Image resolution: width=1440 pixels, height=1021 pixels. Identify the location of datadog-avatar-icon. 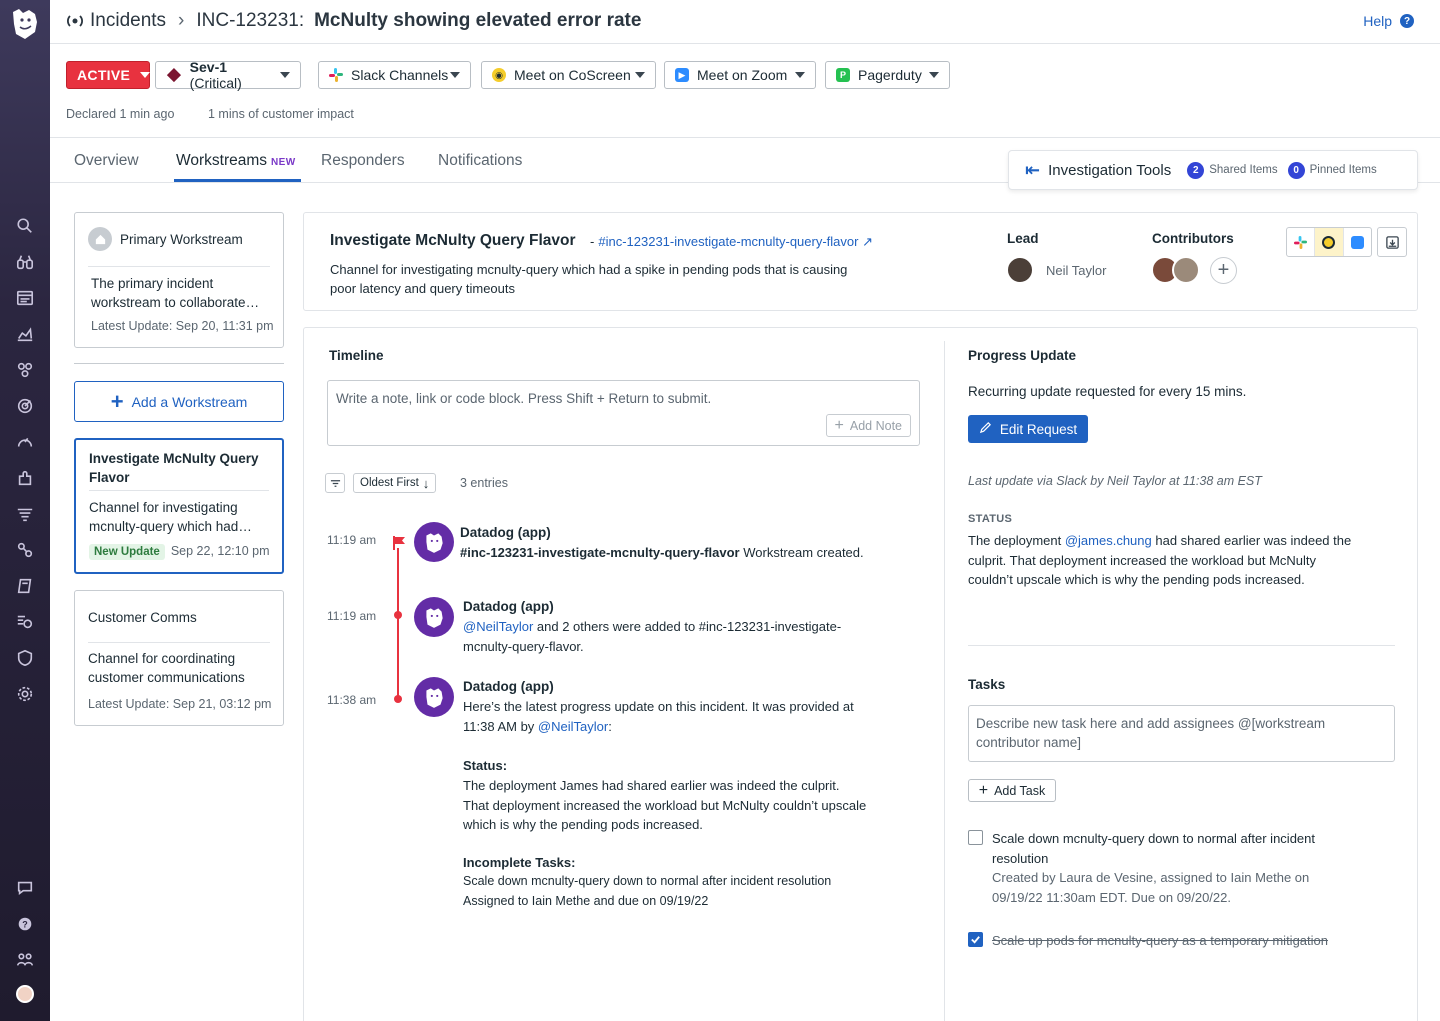
(434, 697).